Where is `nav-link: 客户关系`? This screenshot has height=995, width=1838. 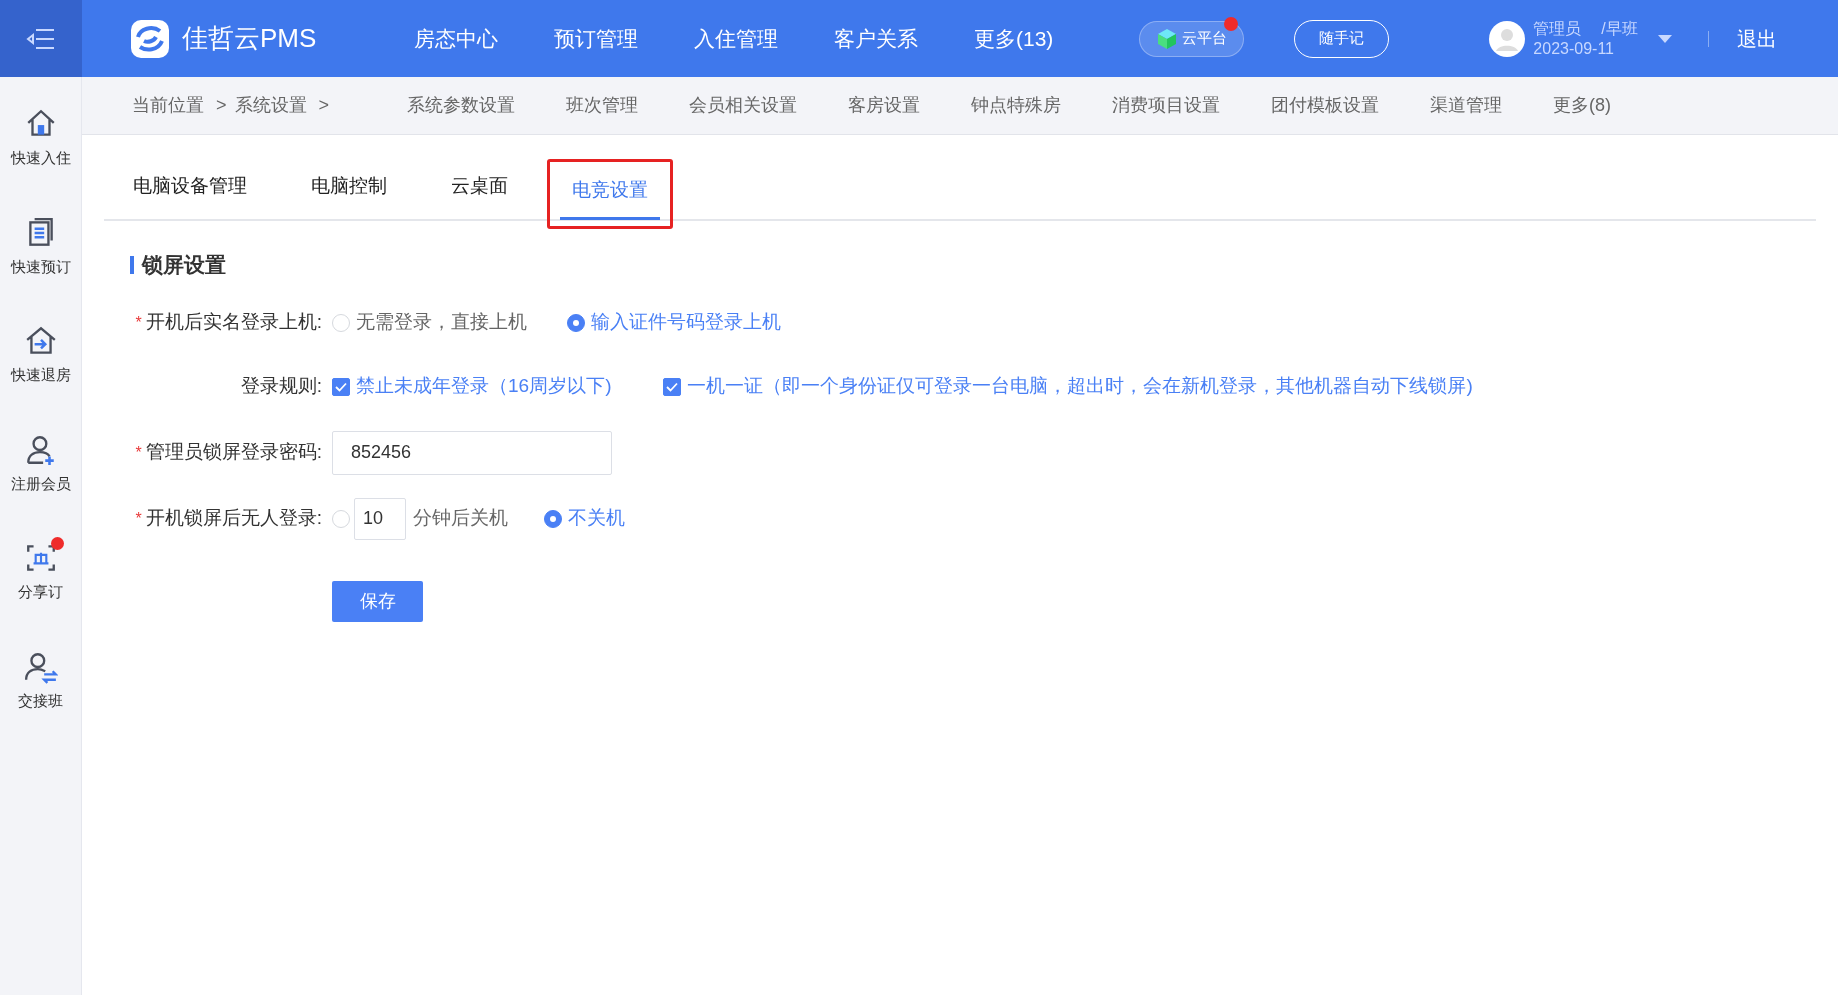
nav-link: 客户关系 is located at coordinates (876, 38).